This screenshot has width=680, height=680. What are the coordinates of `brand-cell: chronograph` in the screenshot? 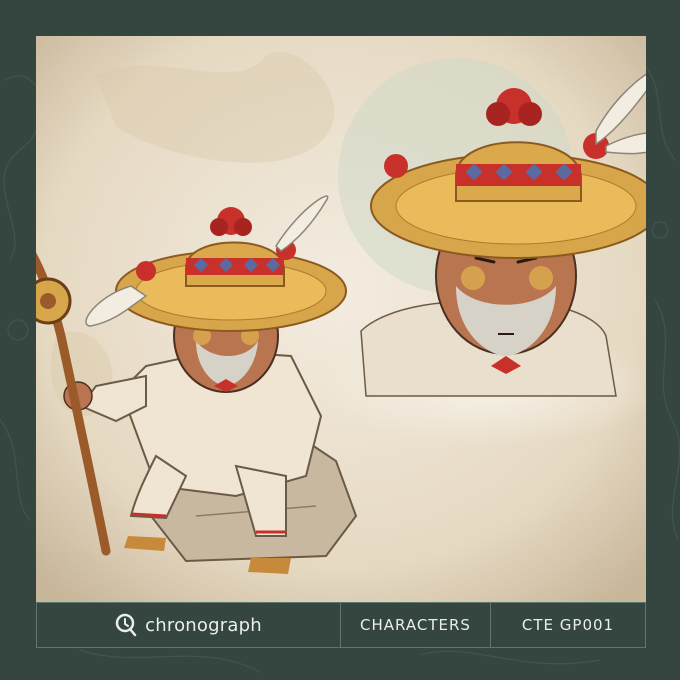 It's located at (189, 625).